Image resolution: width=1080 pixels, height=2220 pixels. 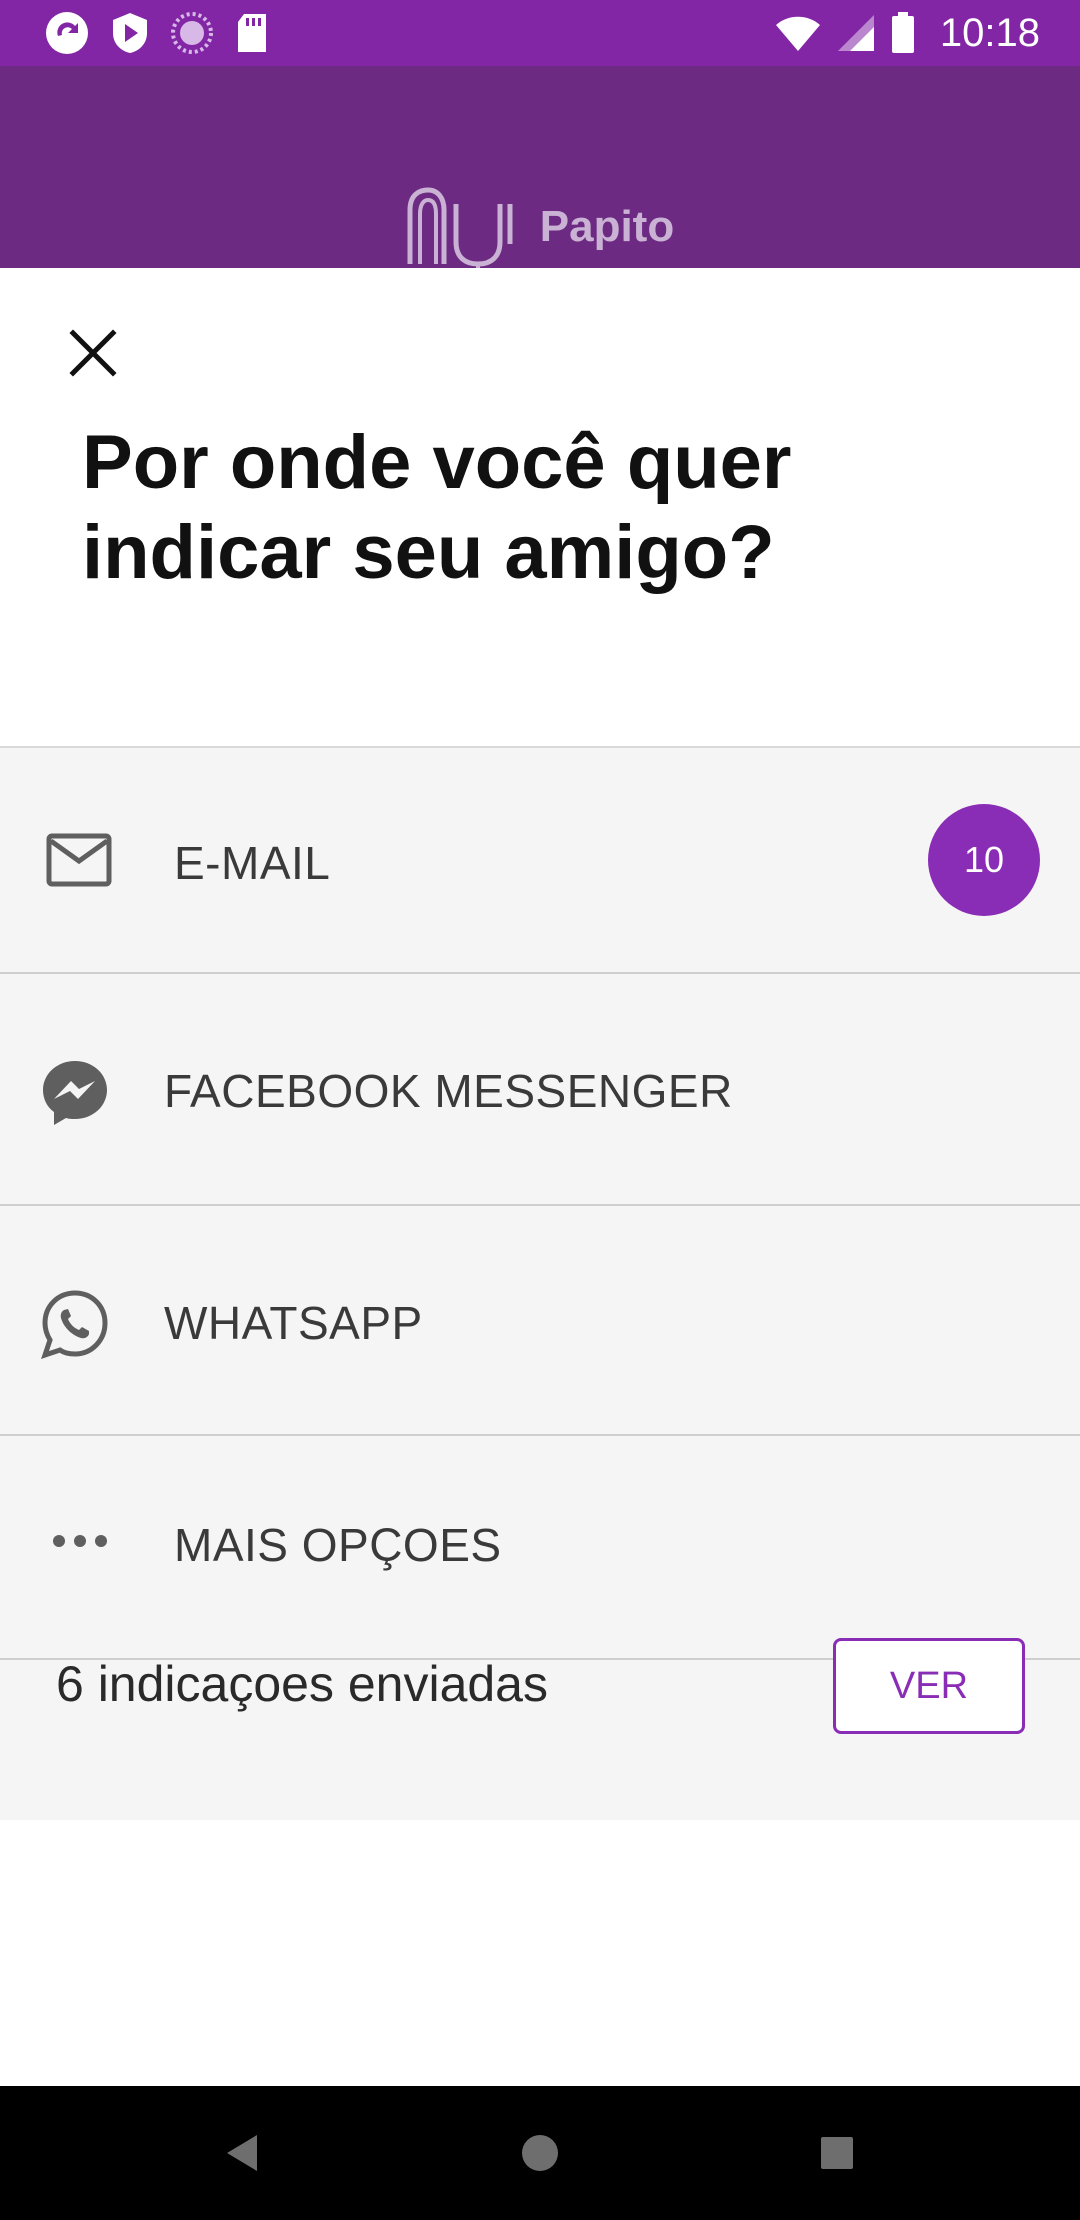 I want to click on status-bar: 10:18, so click(x=540, y=33).